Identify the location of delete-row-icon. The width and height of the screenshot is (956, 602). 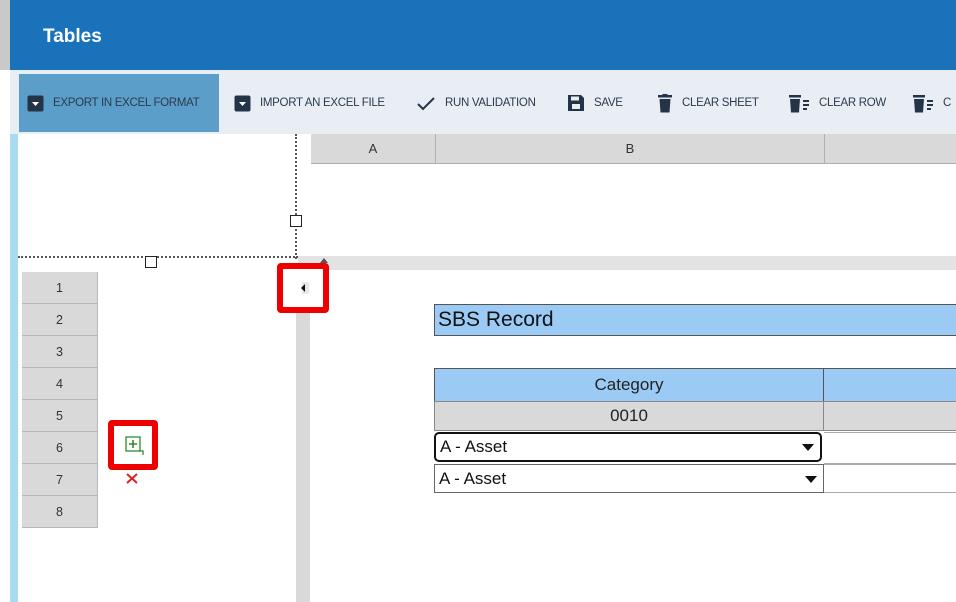
(132, 478).